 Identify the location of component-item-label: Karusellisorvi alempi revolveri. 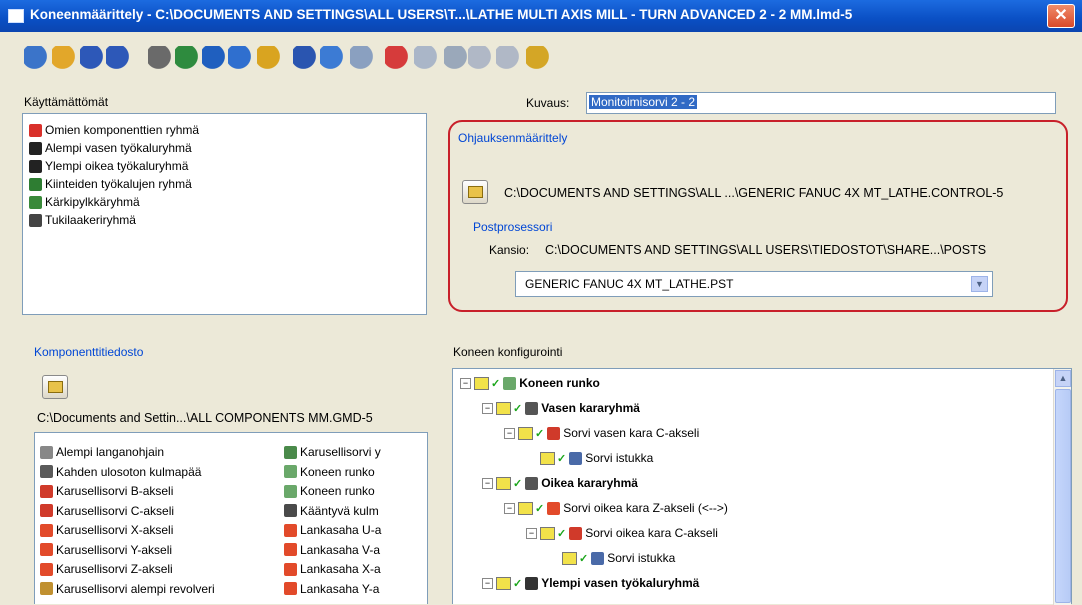
(135, 588).